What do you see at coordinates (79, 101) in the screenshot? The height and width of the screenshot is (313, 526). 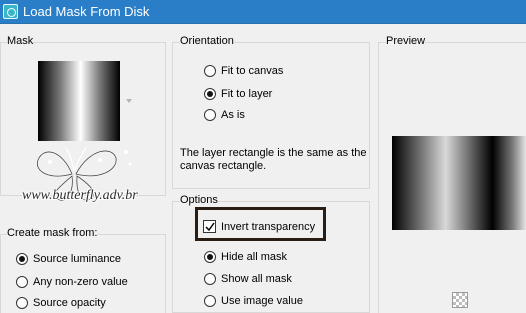 I see `mask-thumbnail` at bounding box center [79, 101].